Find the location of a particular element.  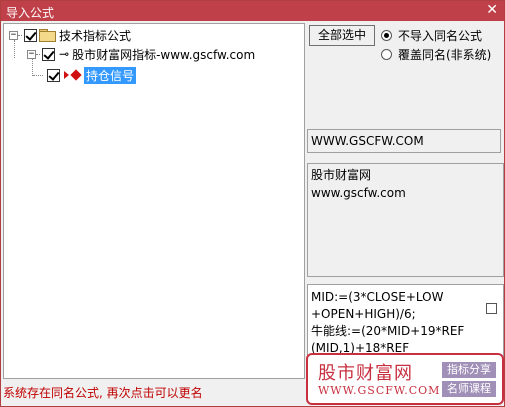

description-line: 股市财富网 is located at coordinates (341, 175).